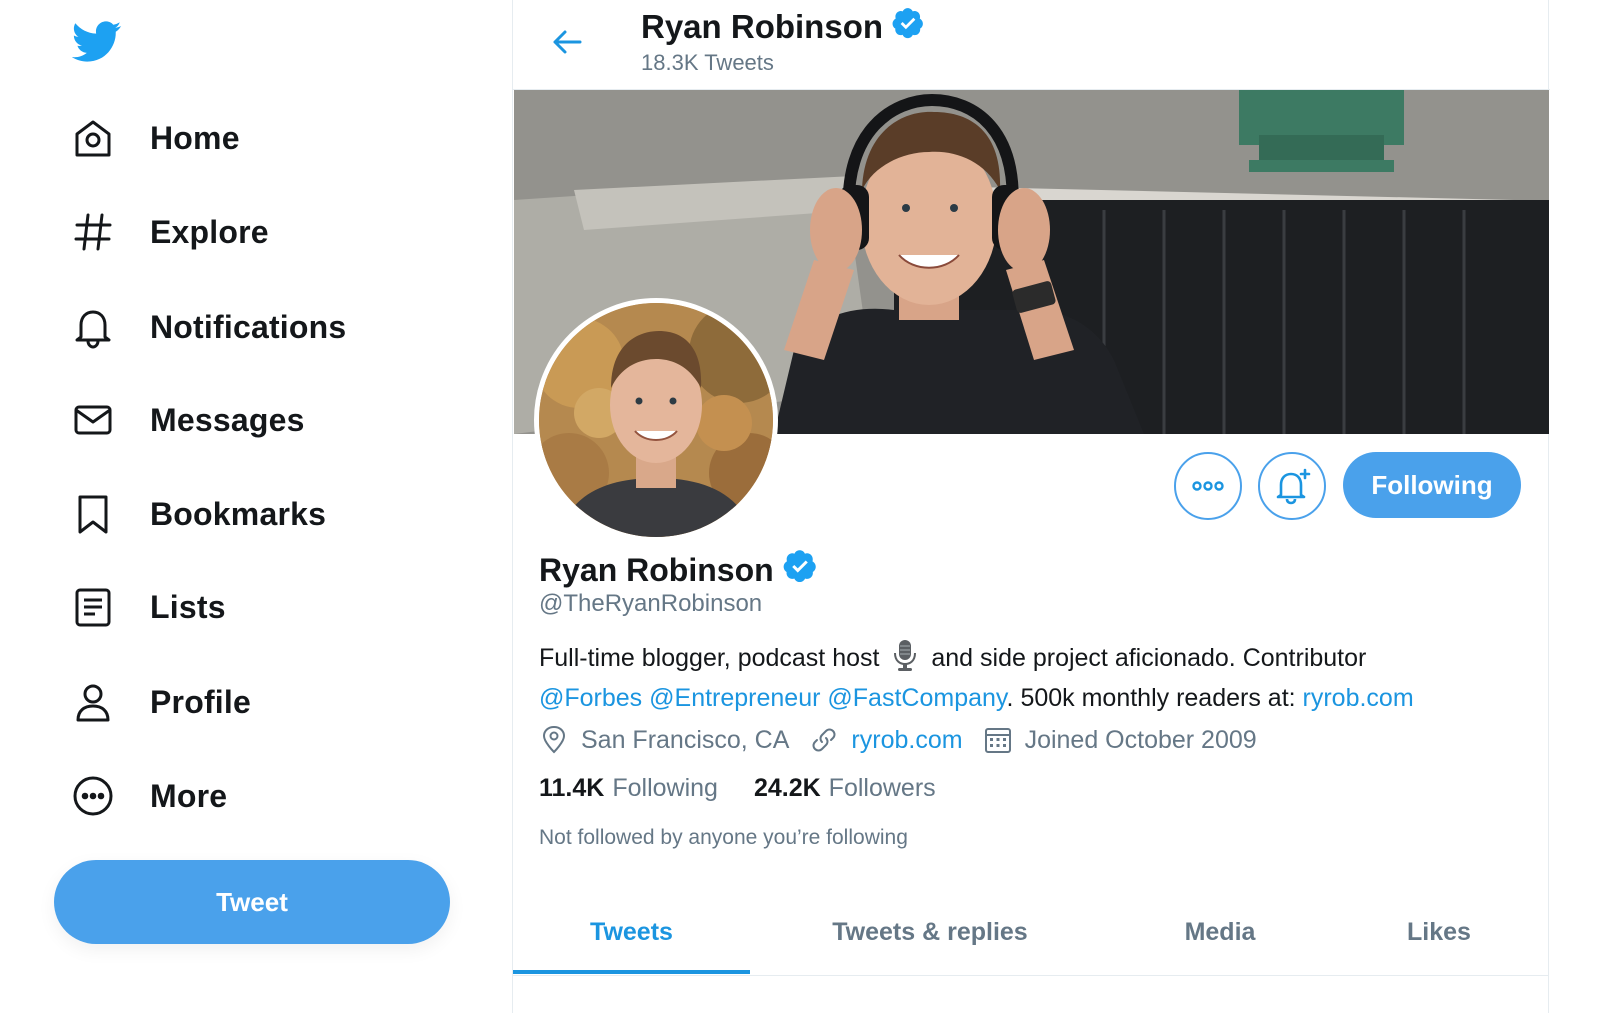  I want to click on nav-item-profile: Profile, so click(160, 702).